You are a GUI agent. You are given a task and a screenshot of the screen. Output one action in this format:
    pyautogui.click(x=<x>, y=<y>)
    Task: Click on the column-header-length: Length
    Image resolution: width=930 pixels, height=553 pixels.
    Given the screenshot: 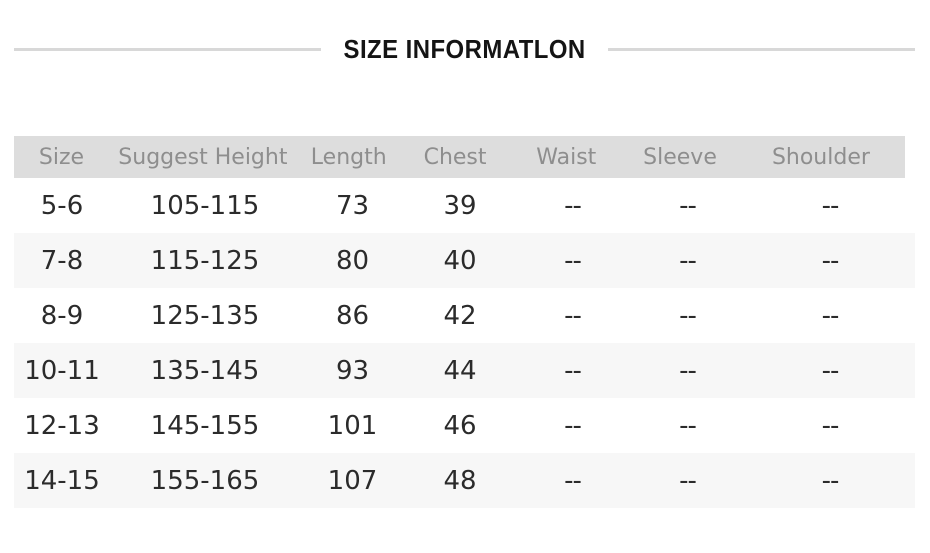 What is the action you would take?
    pyautogui.click(x=348, y=157)
    